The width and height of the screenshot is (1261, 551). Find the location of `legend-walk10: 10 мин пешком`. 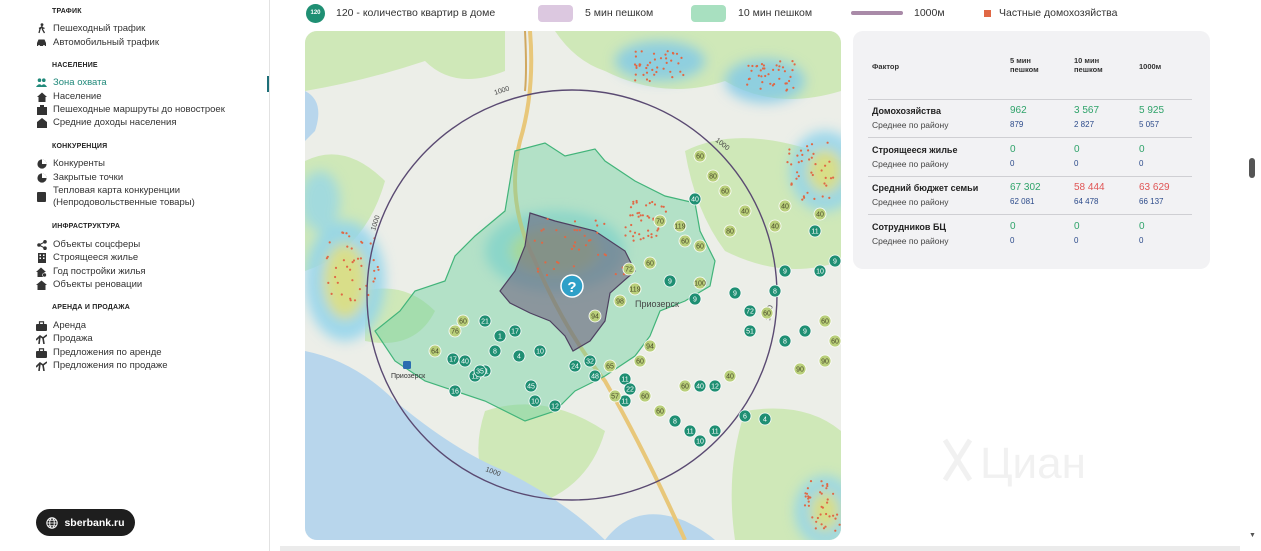

legend-walk10: 10 мин пешком is located at coordinates (751, 13).